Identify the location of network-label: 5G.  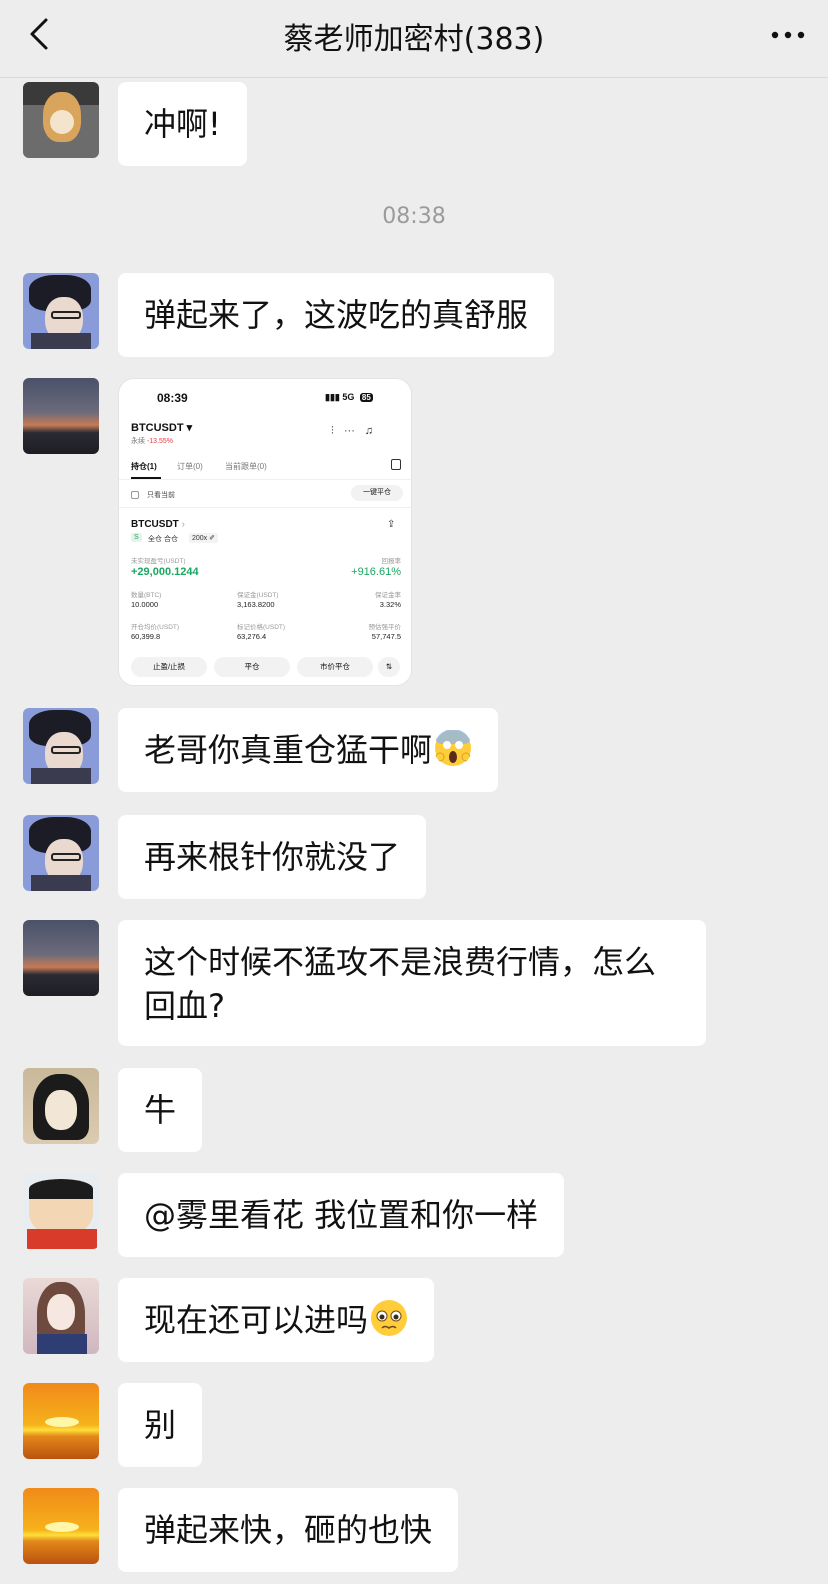
(348, 397).